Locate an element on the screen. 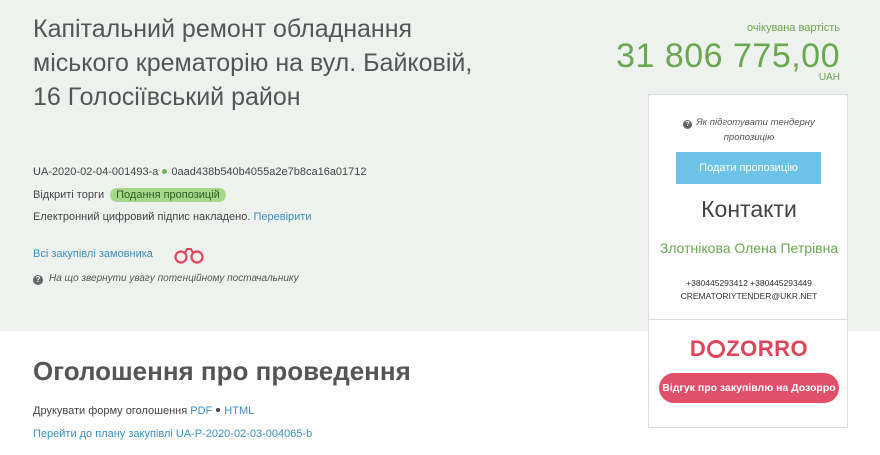 The height and width of the screenshot is (455, 880). print-form-line: Друкувати форму оголошення PDF HTML is located at coordinates (143, 411).